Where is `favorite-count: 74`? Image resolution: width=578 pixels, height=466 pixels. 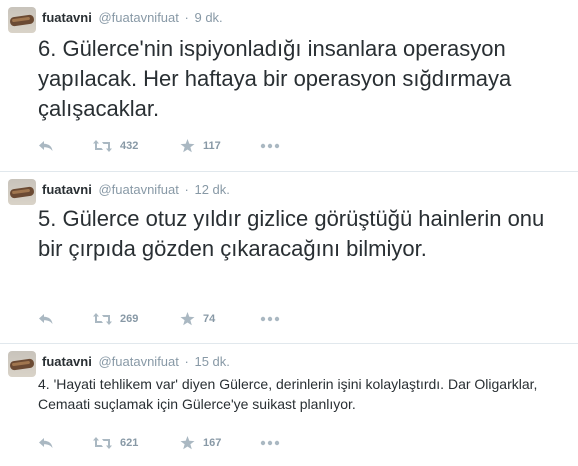 favorite-count: 74 is located at coordinates (209, 319).